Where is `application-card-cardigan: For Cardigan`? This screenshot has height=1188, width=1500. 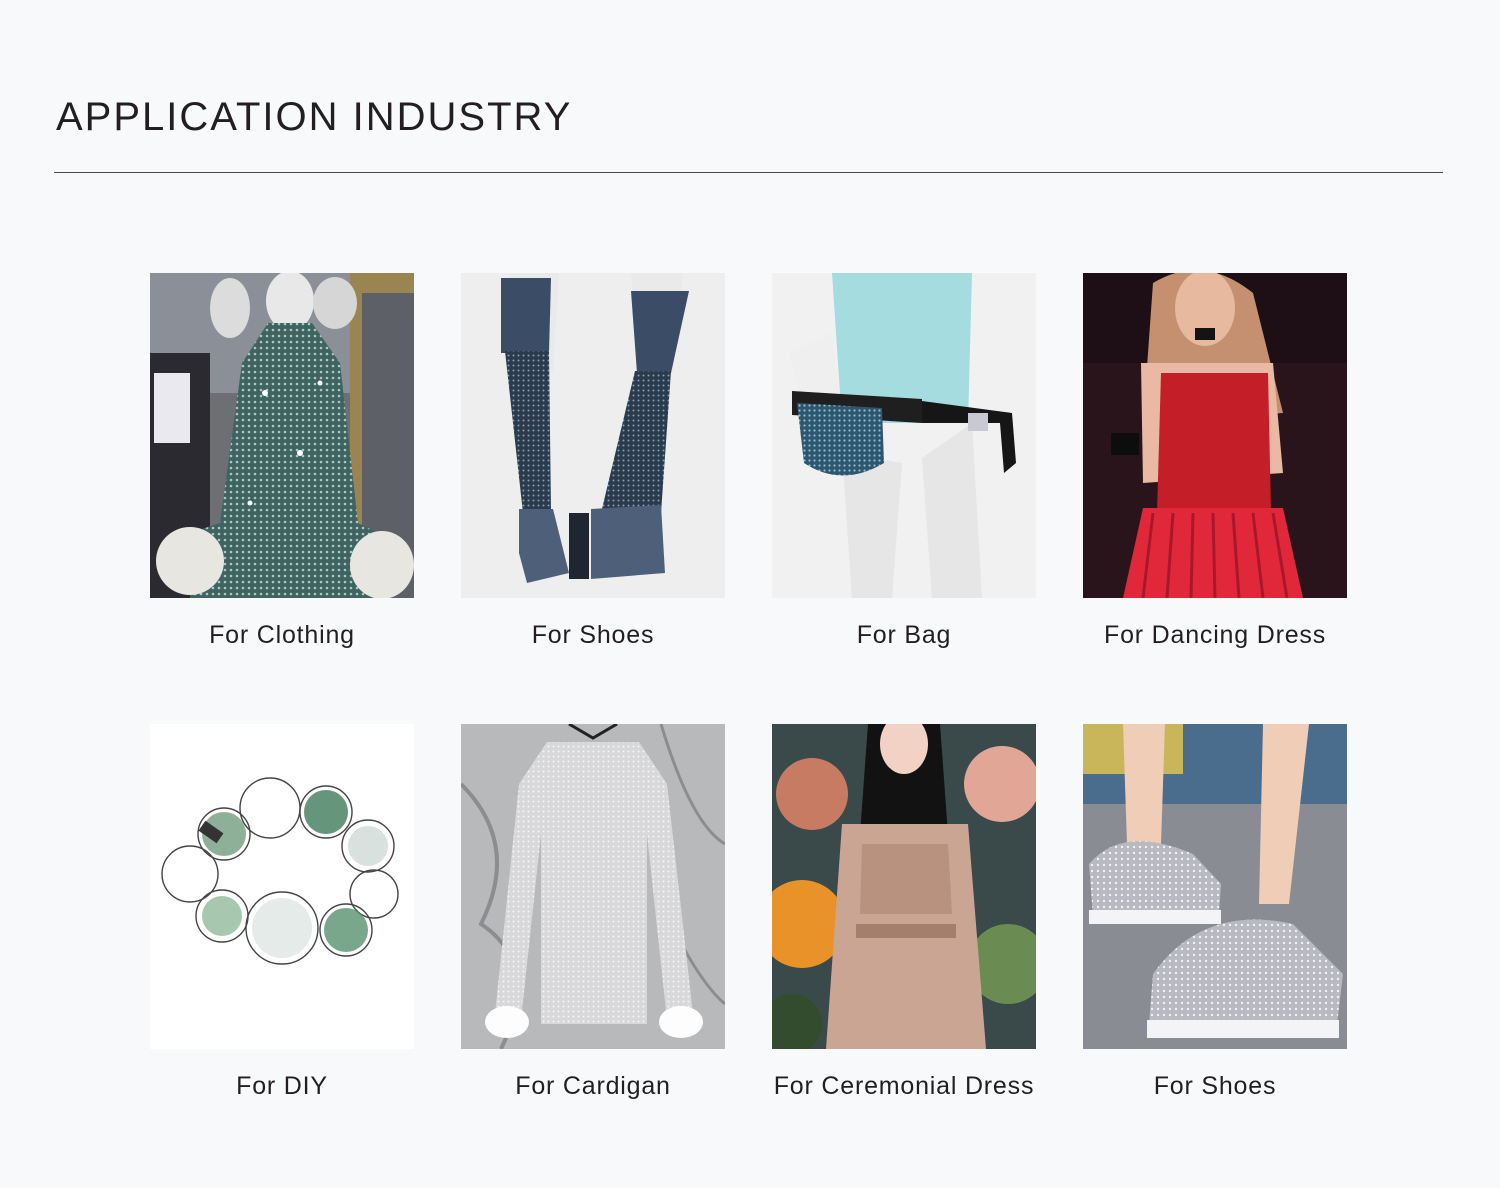 application-card-cardigan: For Cardigan is located at coordinates (593, 912).